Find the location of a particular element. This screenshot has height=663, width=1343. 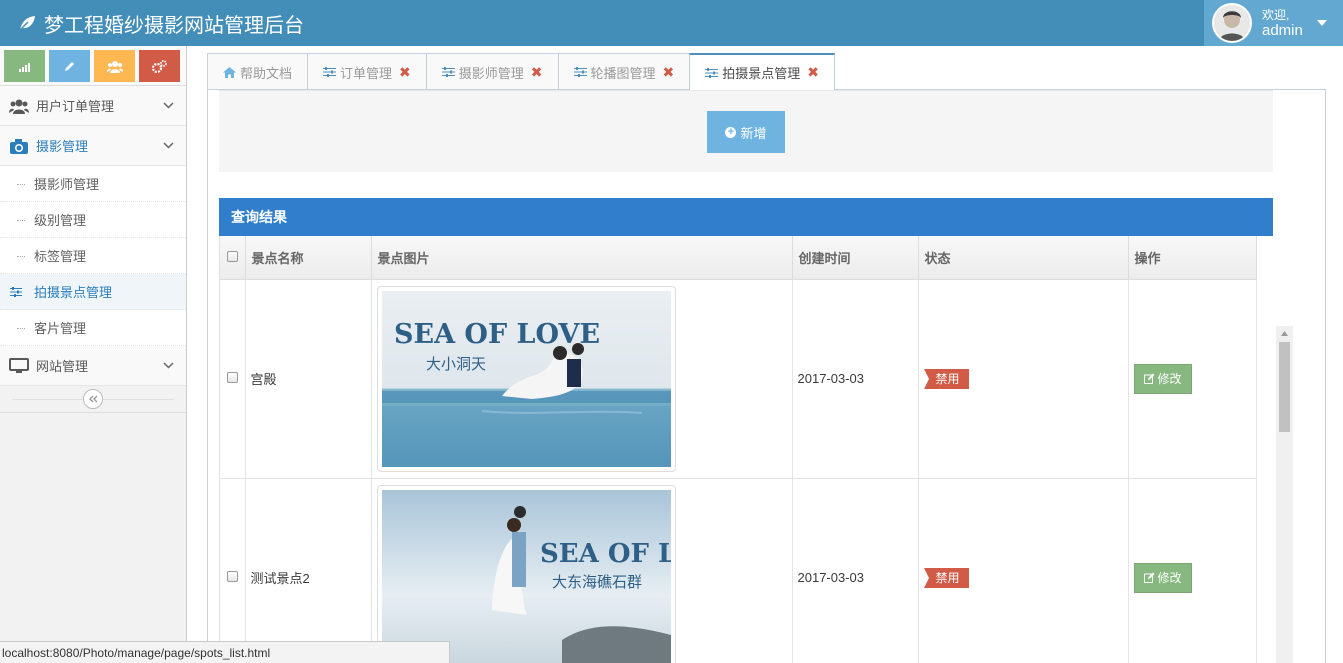

sidebar-item-spots: 拍摄景点管理 is located at coordinates (93, 292).